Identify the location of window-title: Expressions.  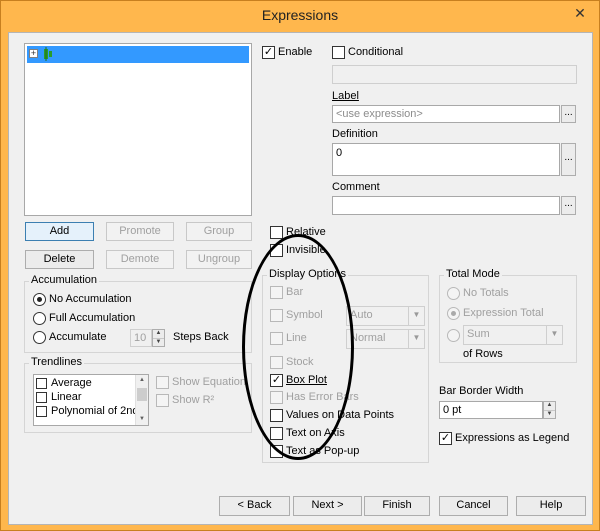
(300, 15).